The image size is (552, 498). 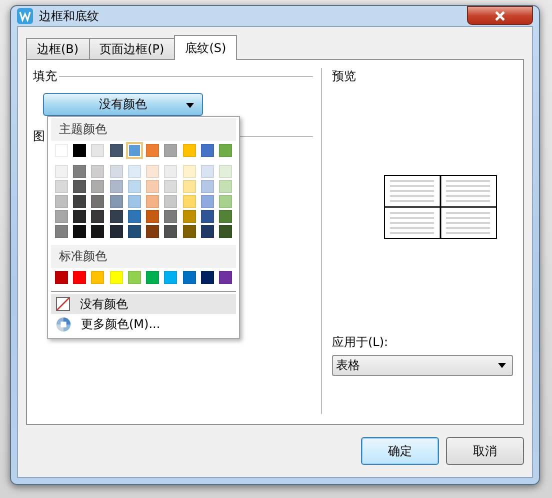 What do you see at coordinates (143, 304) in the screenshot?
I see `menu-item: 没有颜色` at bounding box center [143, 304].